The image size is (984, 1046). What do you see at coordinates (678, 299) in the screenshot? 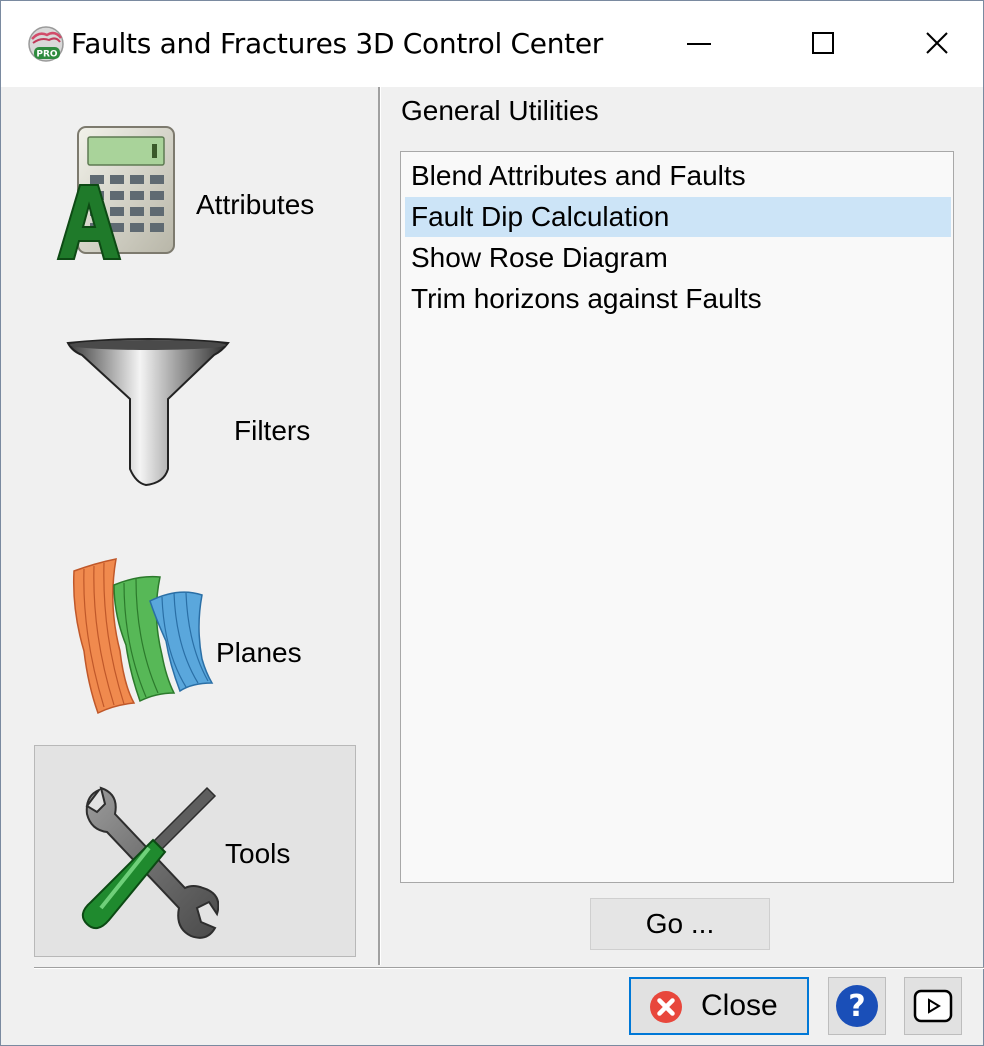
I see `list-item: Trim horizons against Faults` at bounding box center [678, 299].